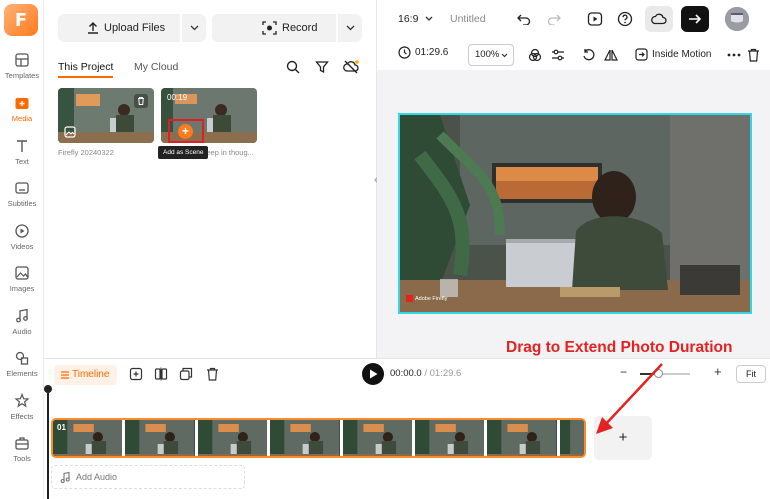 The height and width of the screenshot is (499, 770). What do you see at coordinates (695, 19) in the screenshot?
I see `export-button` at bounding box center [695, 19].